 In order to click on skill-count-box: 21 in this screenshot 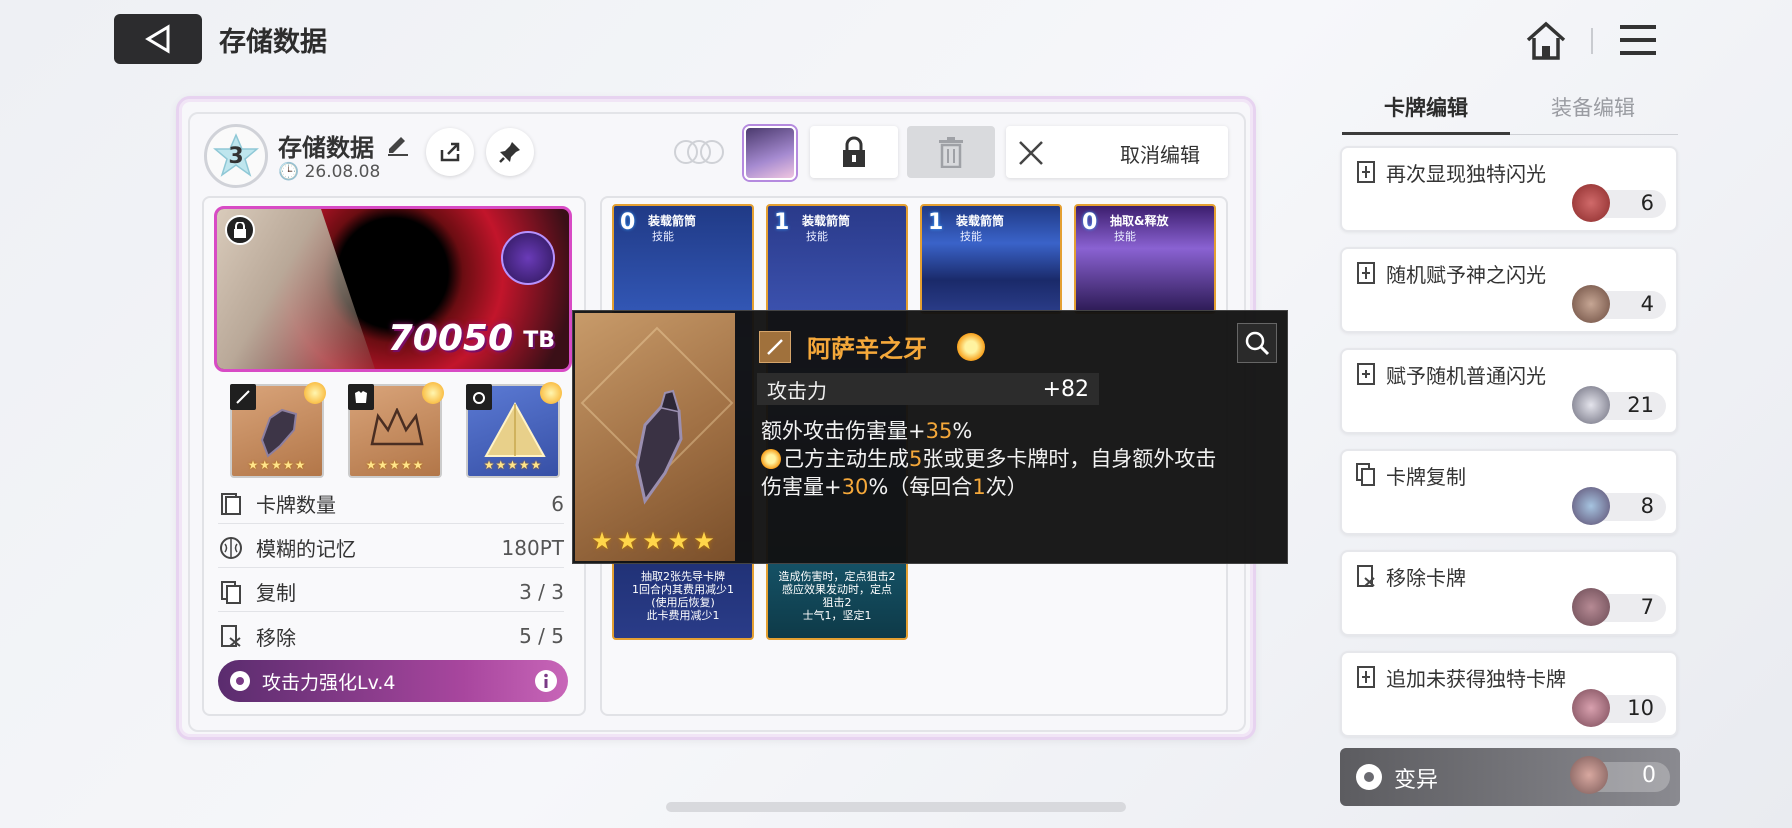, I will do `click(1619, 405)`.